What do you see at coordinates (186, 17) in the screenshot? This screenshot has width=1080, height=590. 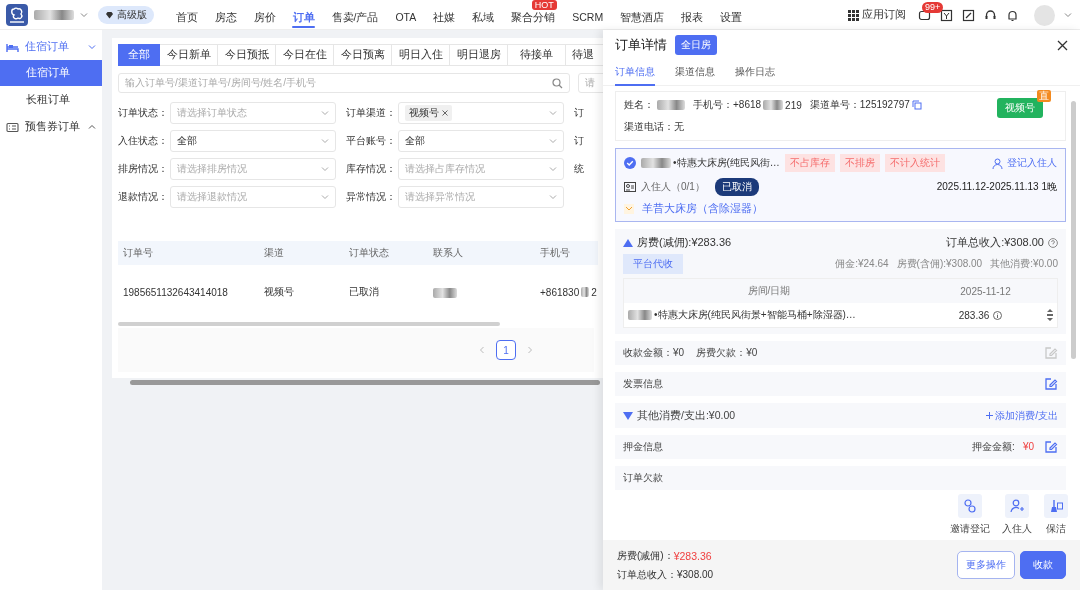 I see `nav-tab: 首页` at bounding box center [186, 17].